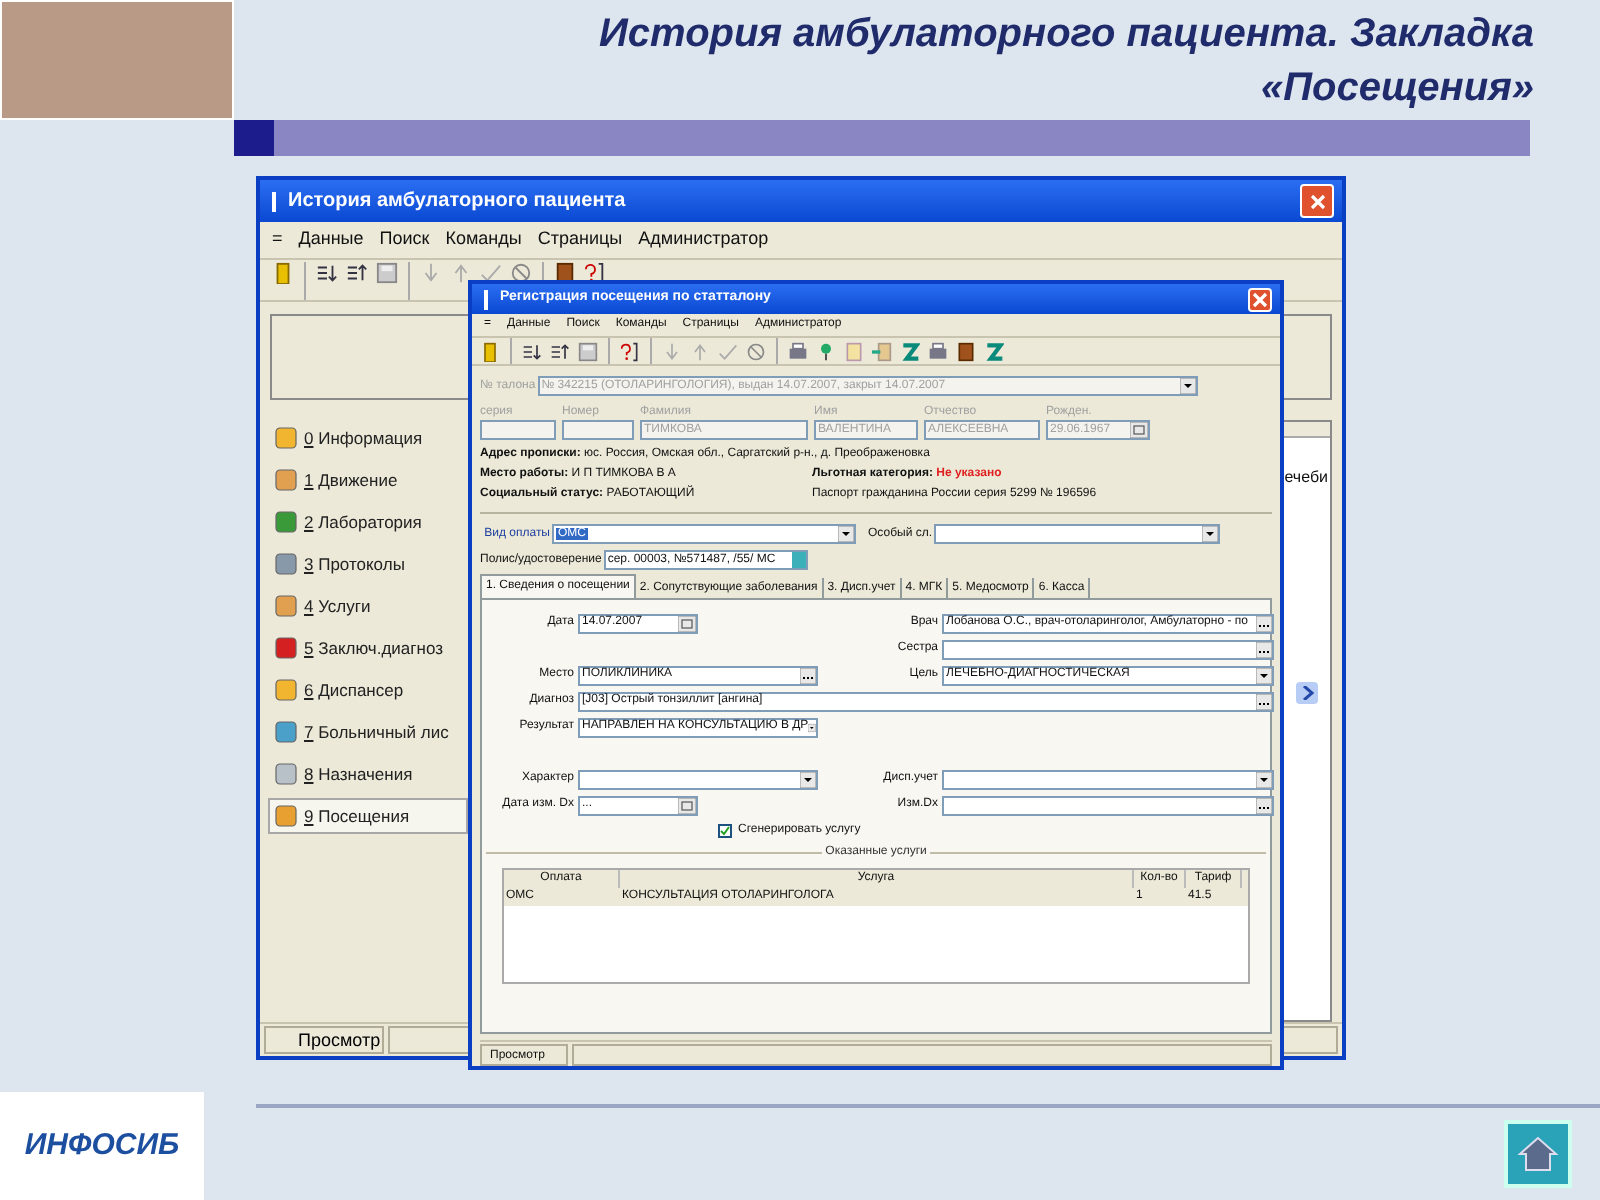  Describe the element at coordinates (1397, 89) in the screenshot. I see `slide-title: «Посещения»` at that location.